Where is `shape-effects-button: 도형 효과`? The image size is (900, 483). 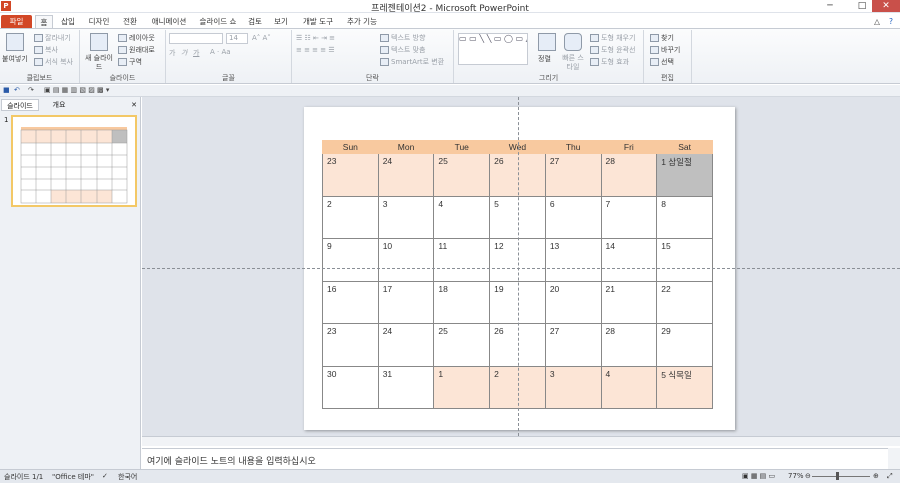
shape-effects-button: 도형 효과 is located at coordinates (609, 62).